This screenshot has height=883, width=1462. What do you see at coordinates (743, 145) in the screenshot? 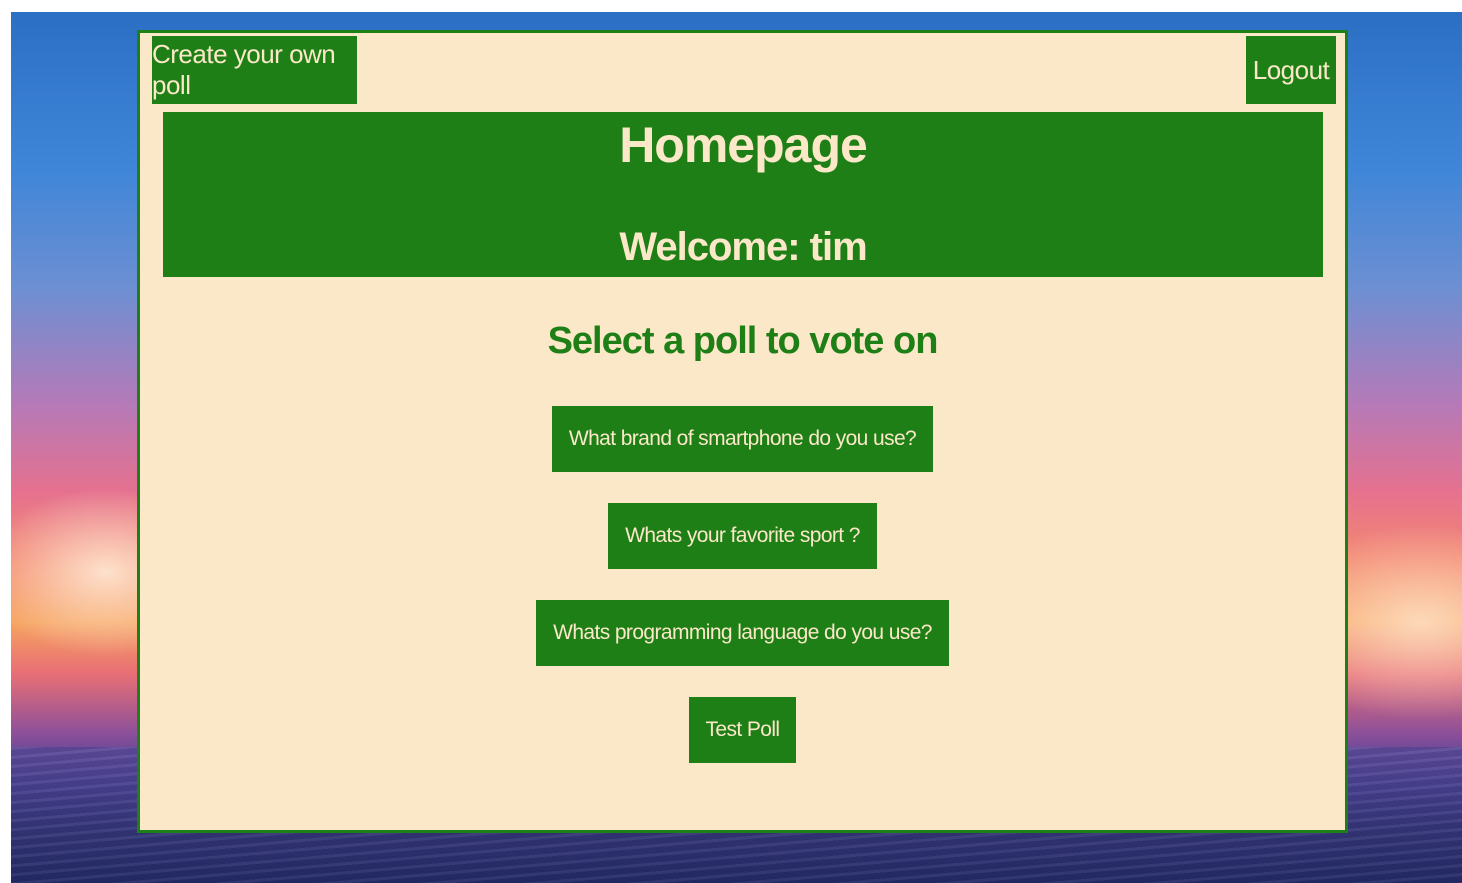
I see `page-title: Homepage` at bounding box center [743, 145].